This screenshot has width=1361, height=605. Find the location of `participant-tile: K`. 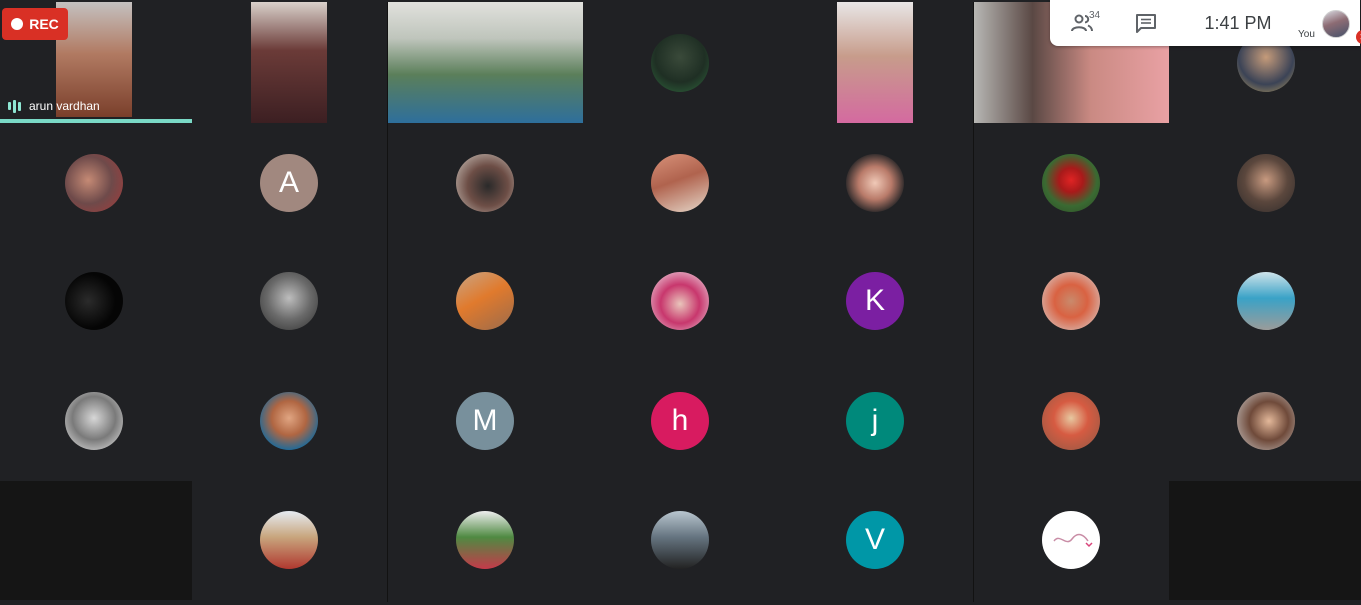

participant-tile: K is located at coordinates (875, 302).